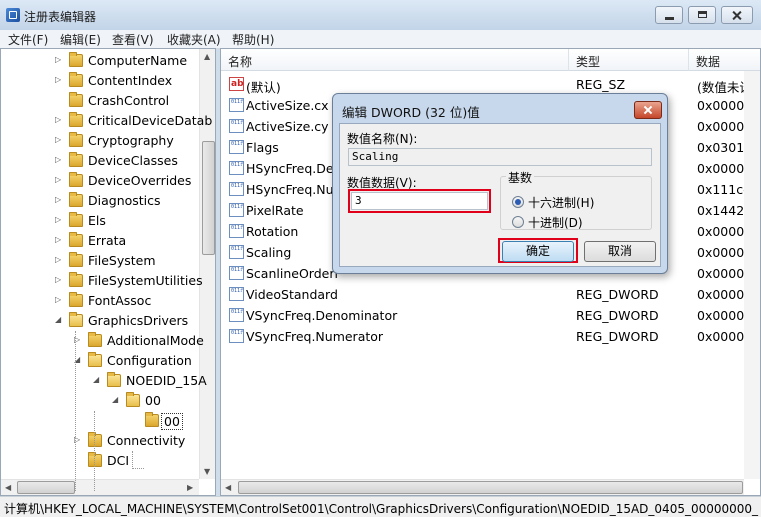 The width and height of the screenshot is (761, 517). I want to click on radio-decimal-label: 十进制(D), so click(555, 222).